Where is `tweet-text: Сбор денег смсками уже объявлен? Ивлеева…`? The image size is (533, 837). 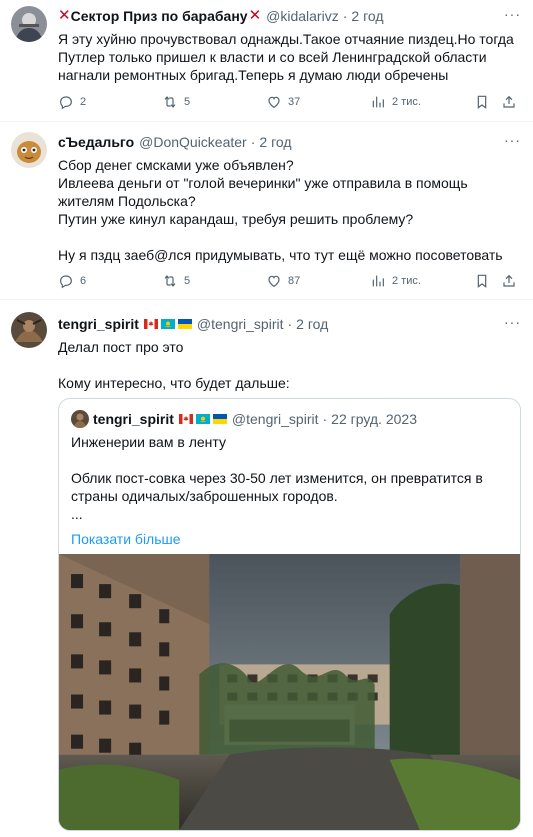 tweet-text: Сбор денег смсками уже объявлен? Ивлеева… is located at coordinates (280, 210).